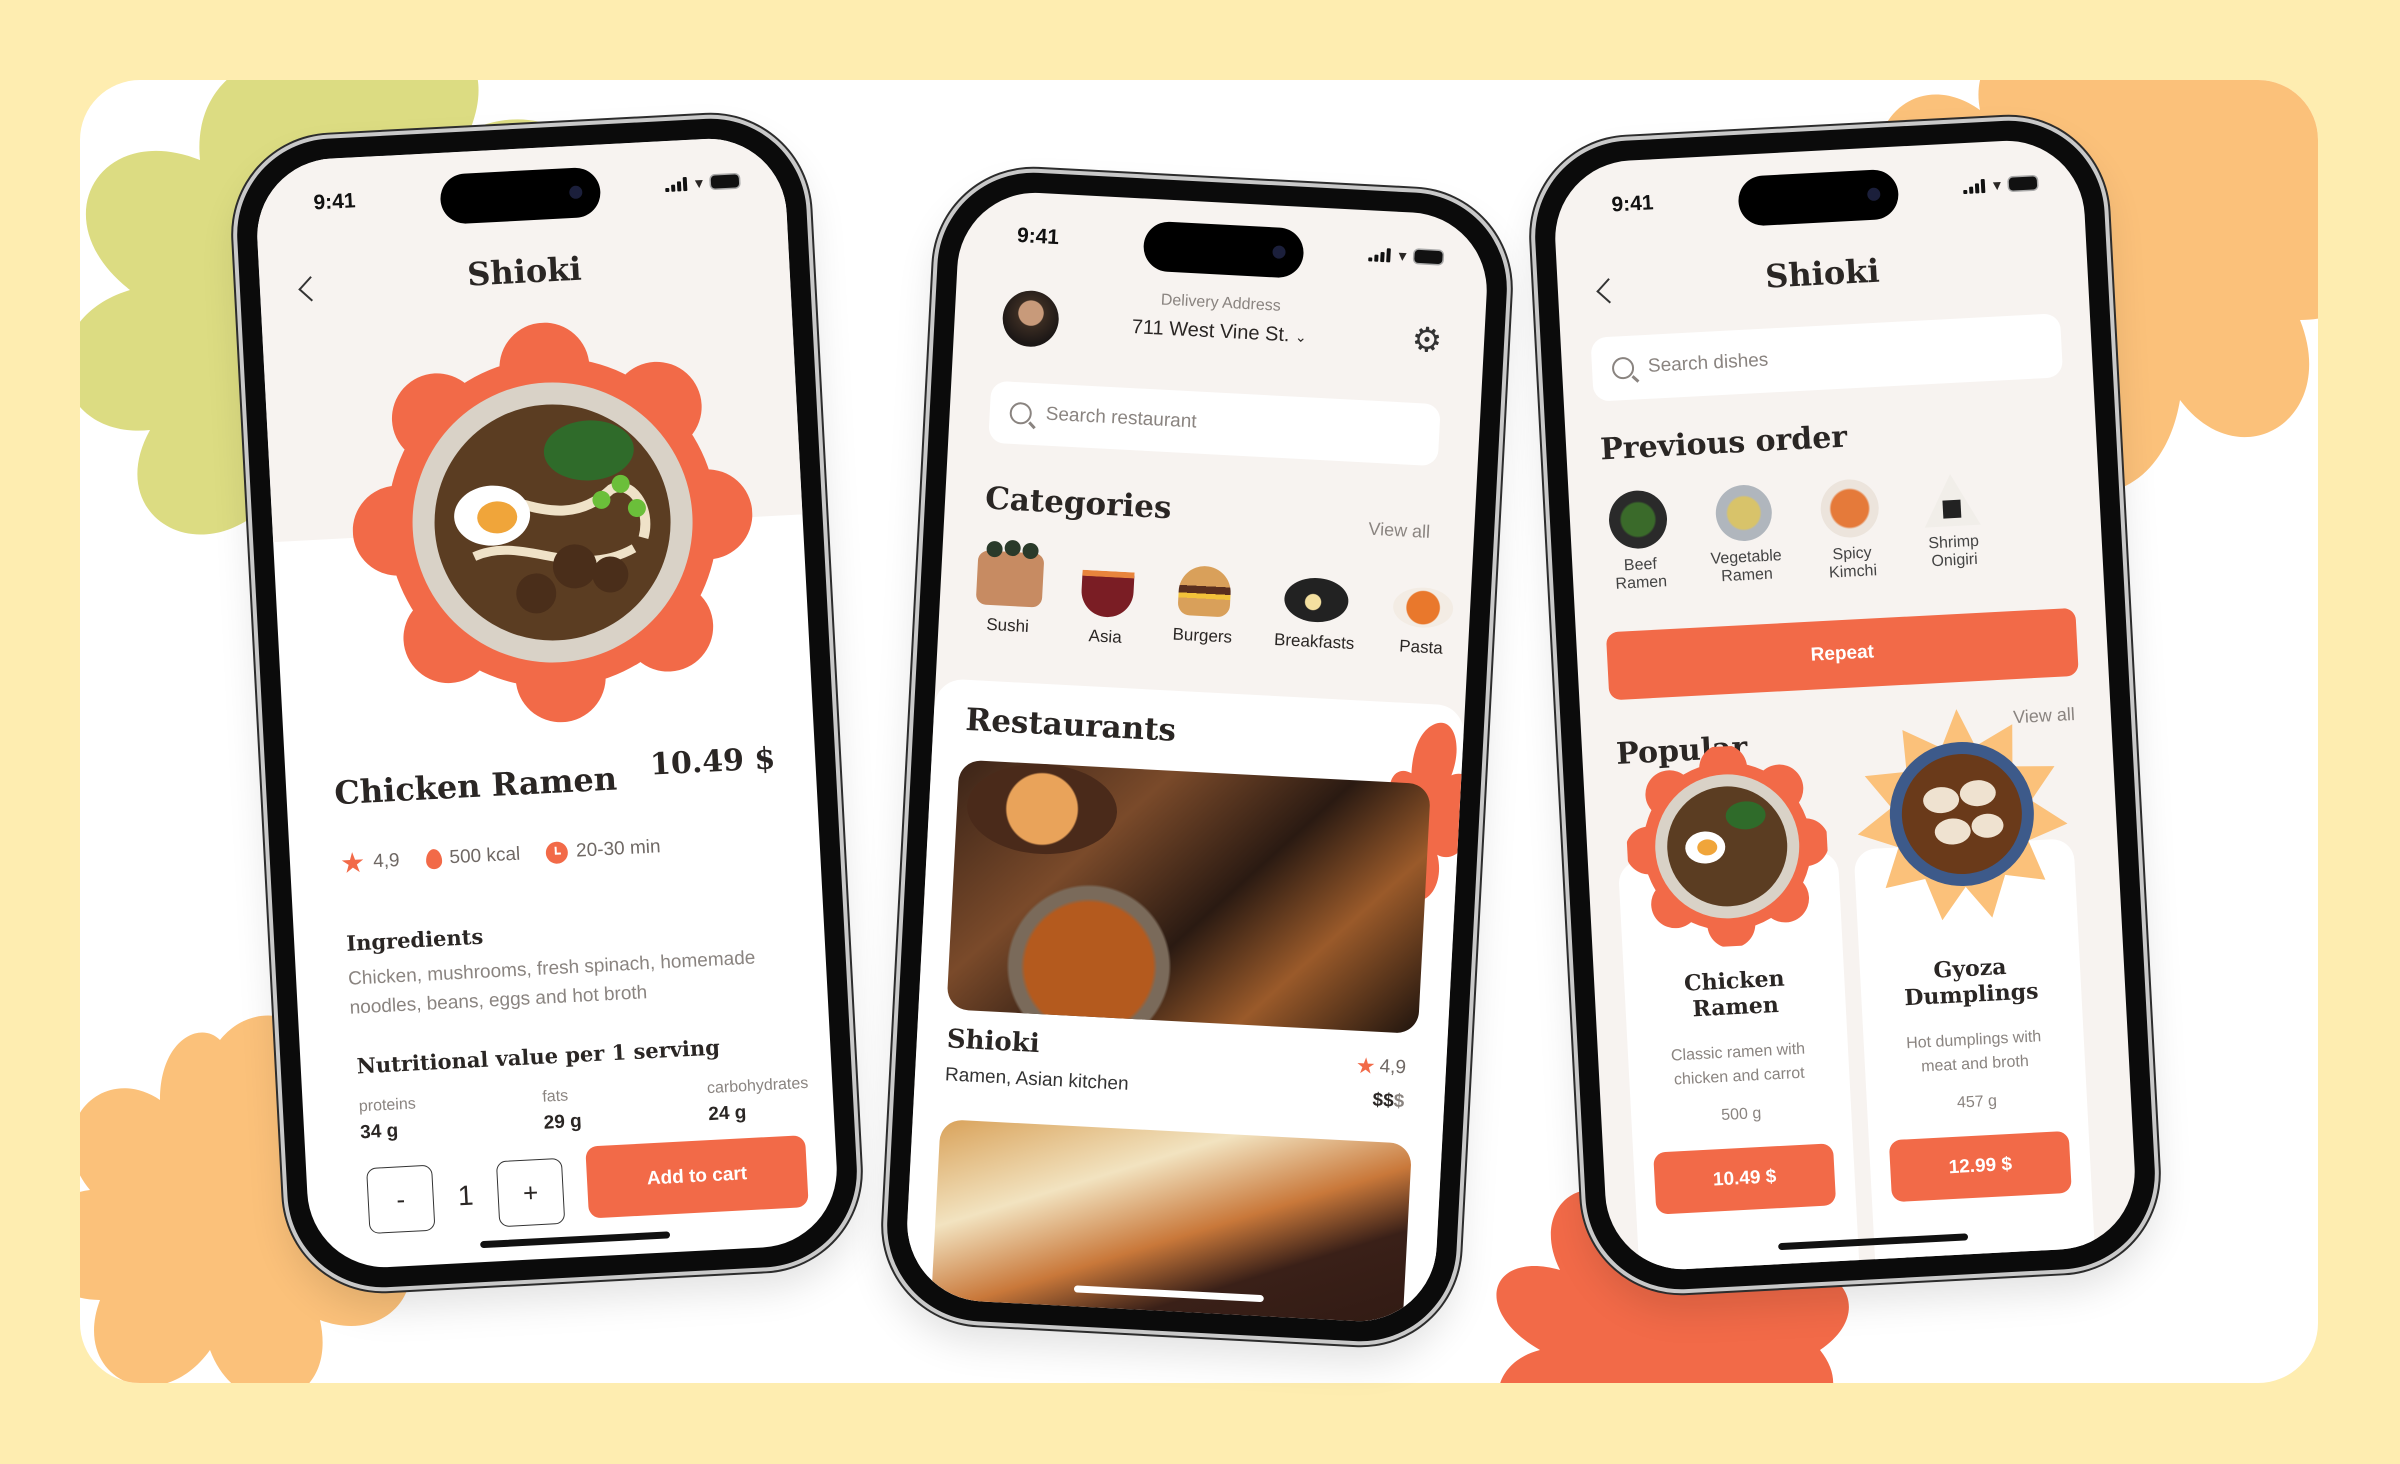 This screenshot has height=1464, width=2400. Describe the element at coordinates (1638, 520) in the screenshot. I see `beef-ramen-image` at that location.